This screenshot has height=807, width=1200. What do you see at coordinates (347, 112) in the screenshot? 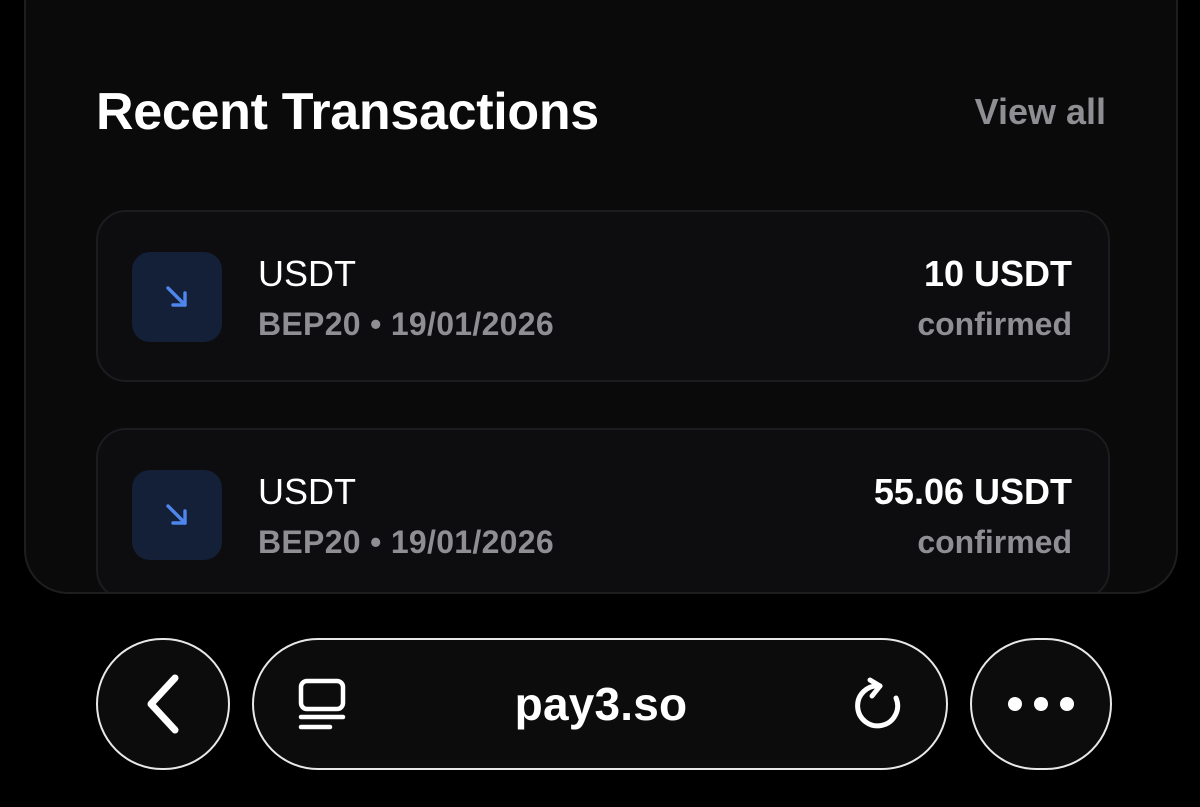
I see `section-title: Recent Transactions` at bounding box center [347, 112].